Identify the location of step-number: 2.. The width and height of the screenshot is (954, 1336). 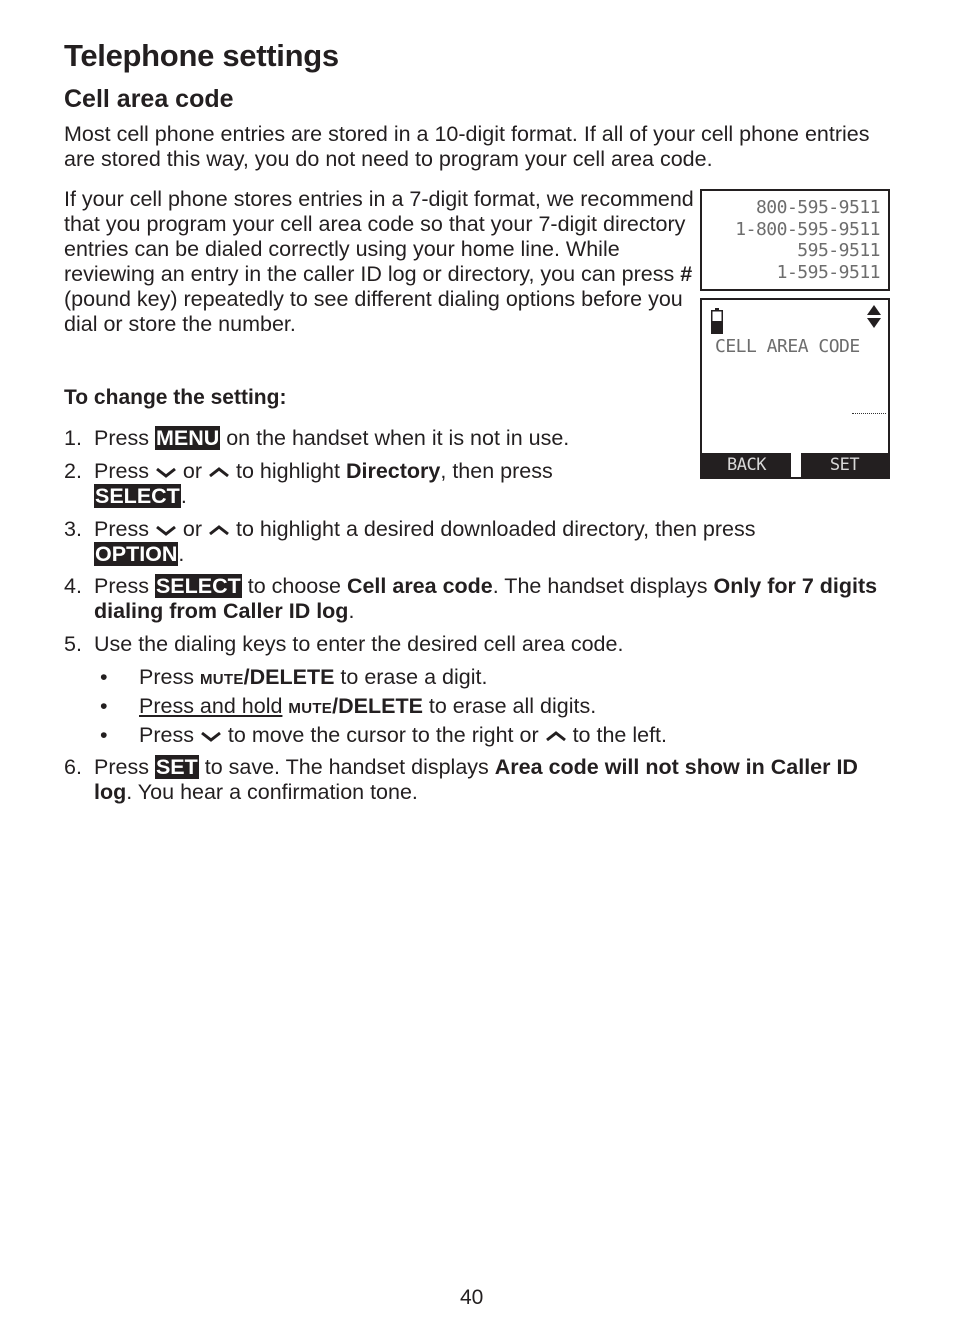
(73, 471).